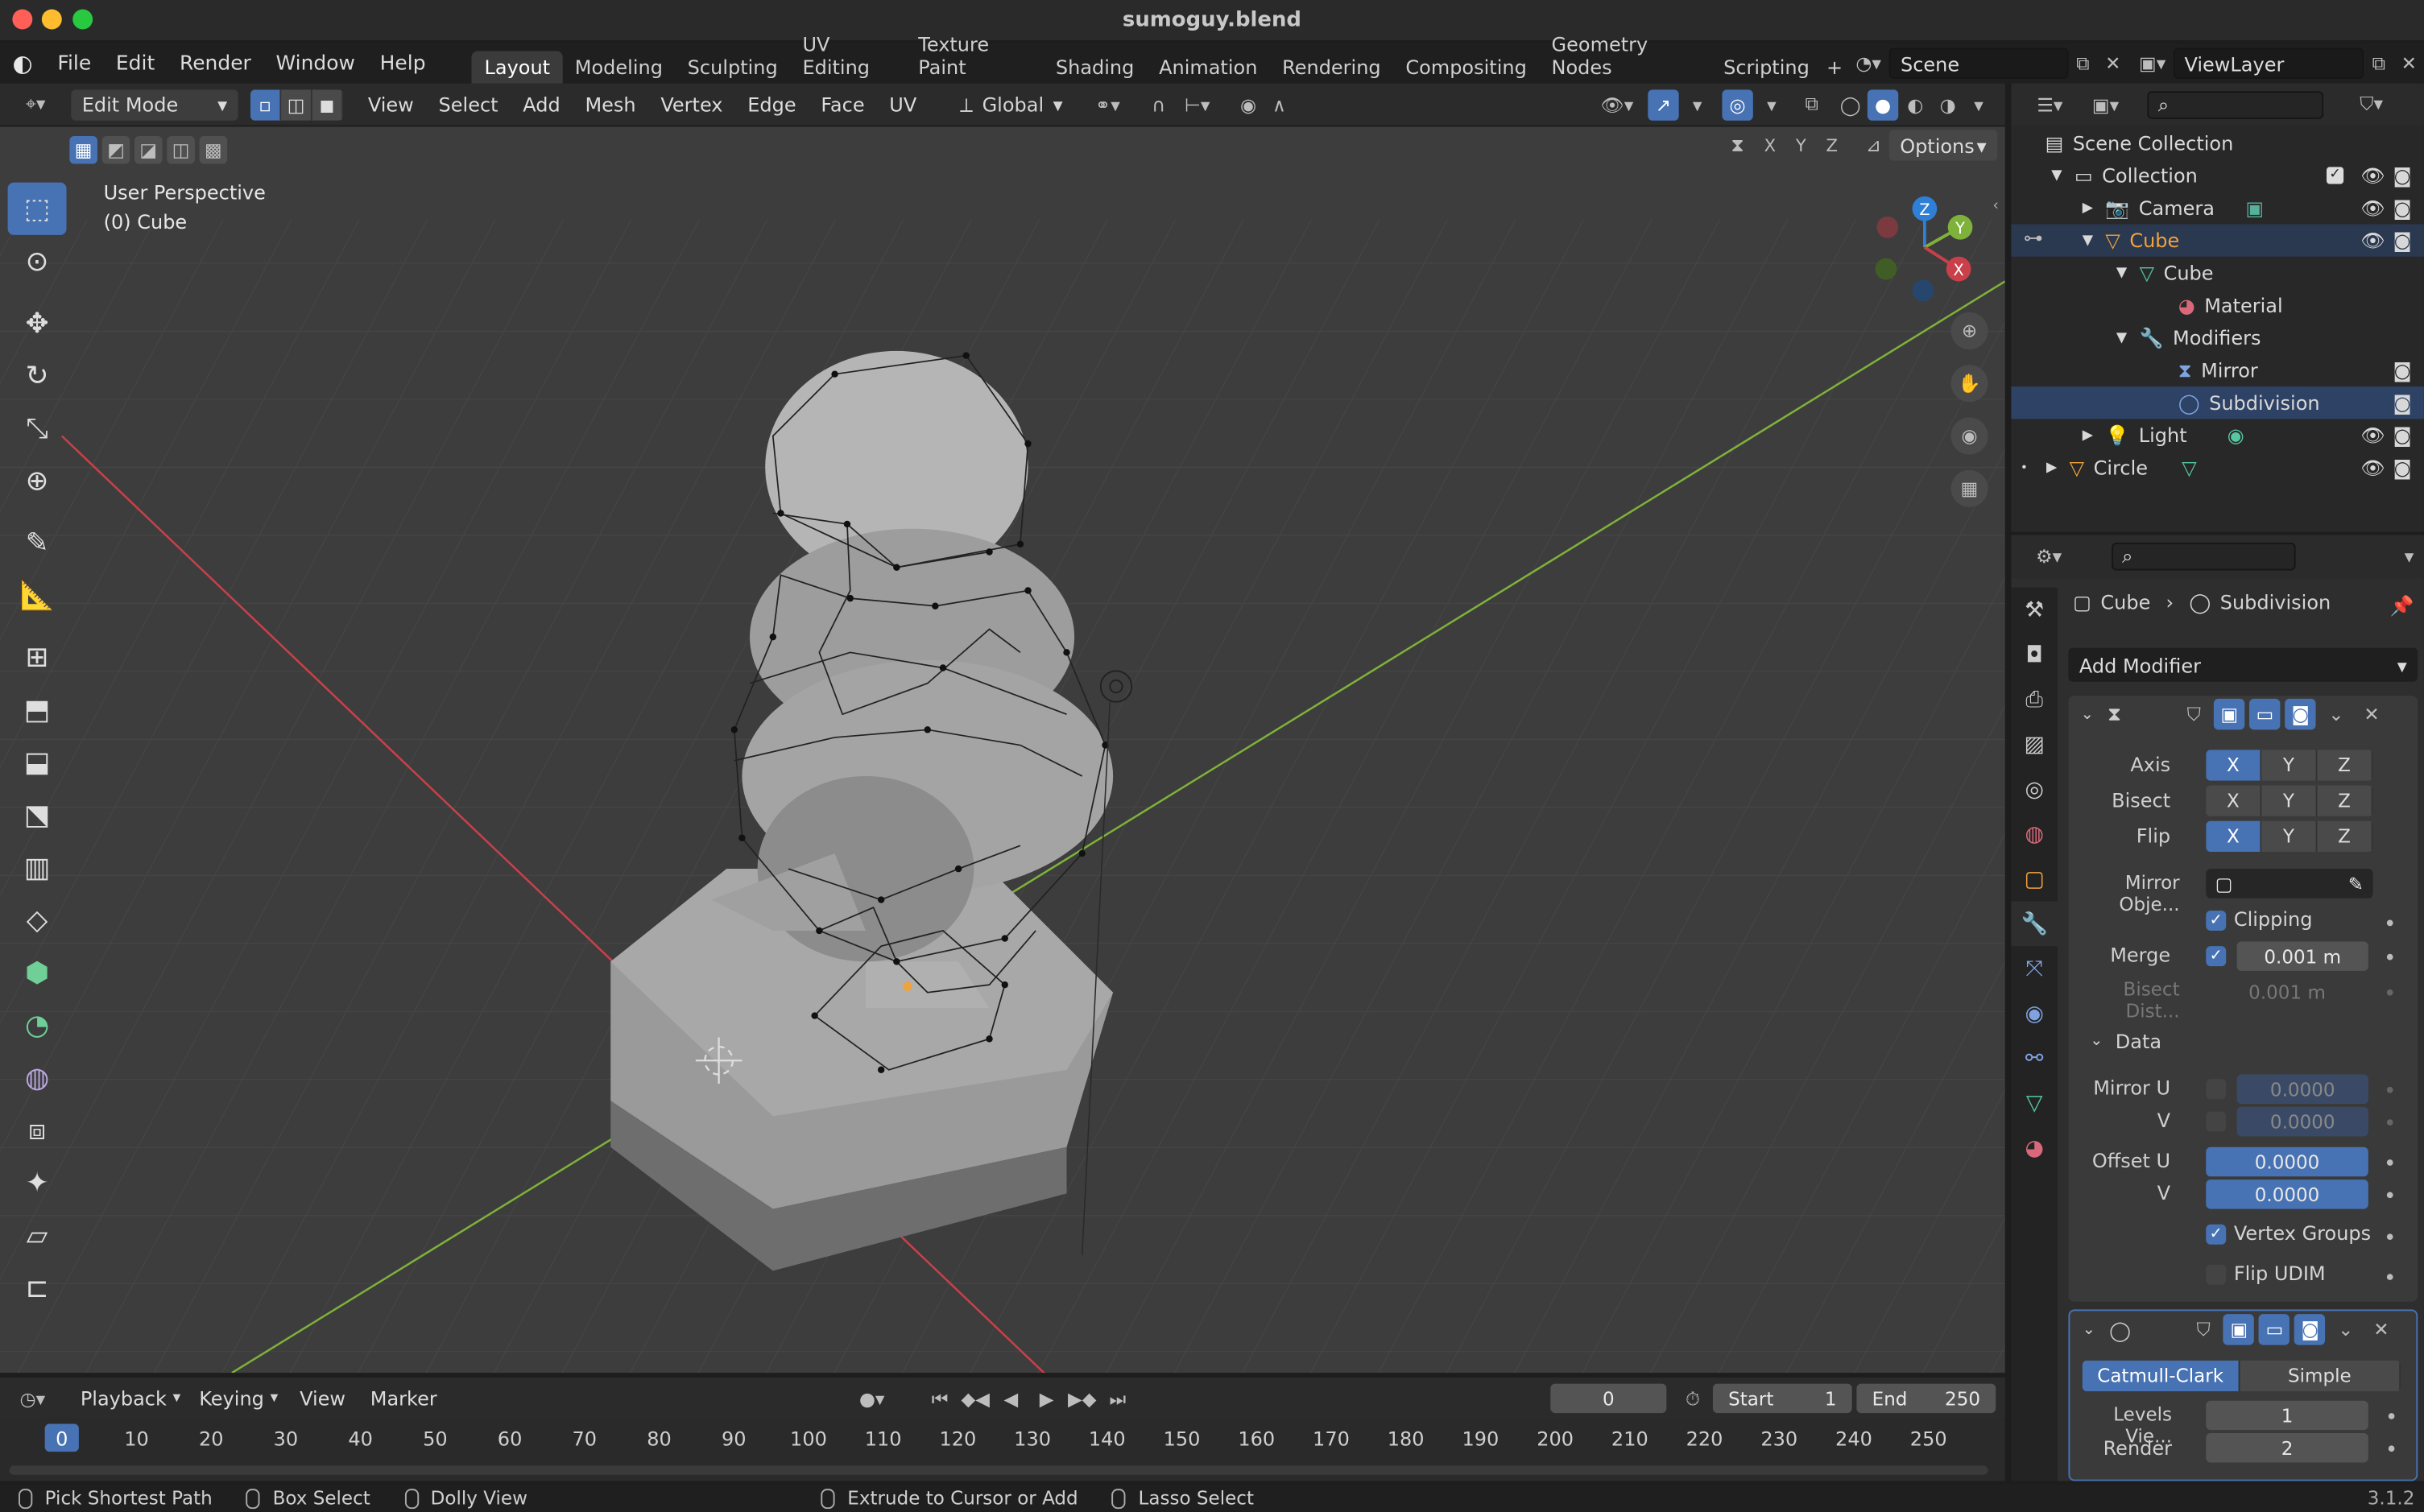  Describe the element at coordinates (772, 104) in the screenshot. I see `menu-edge: Edge` at that location.